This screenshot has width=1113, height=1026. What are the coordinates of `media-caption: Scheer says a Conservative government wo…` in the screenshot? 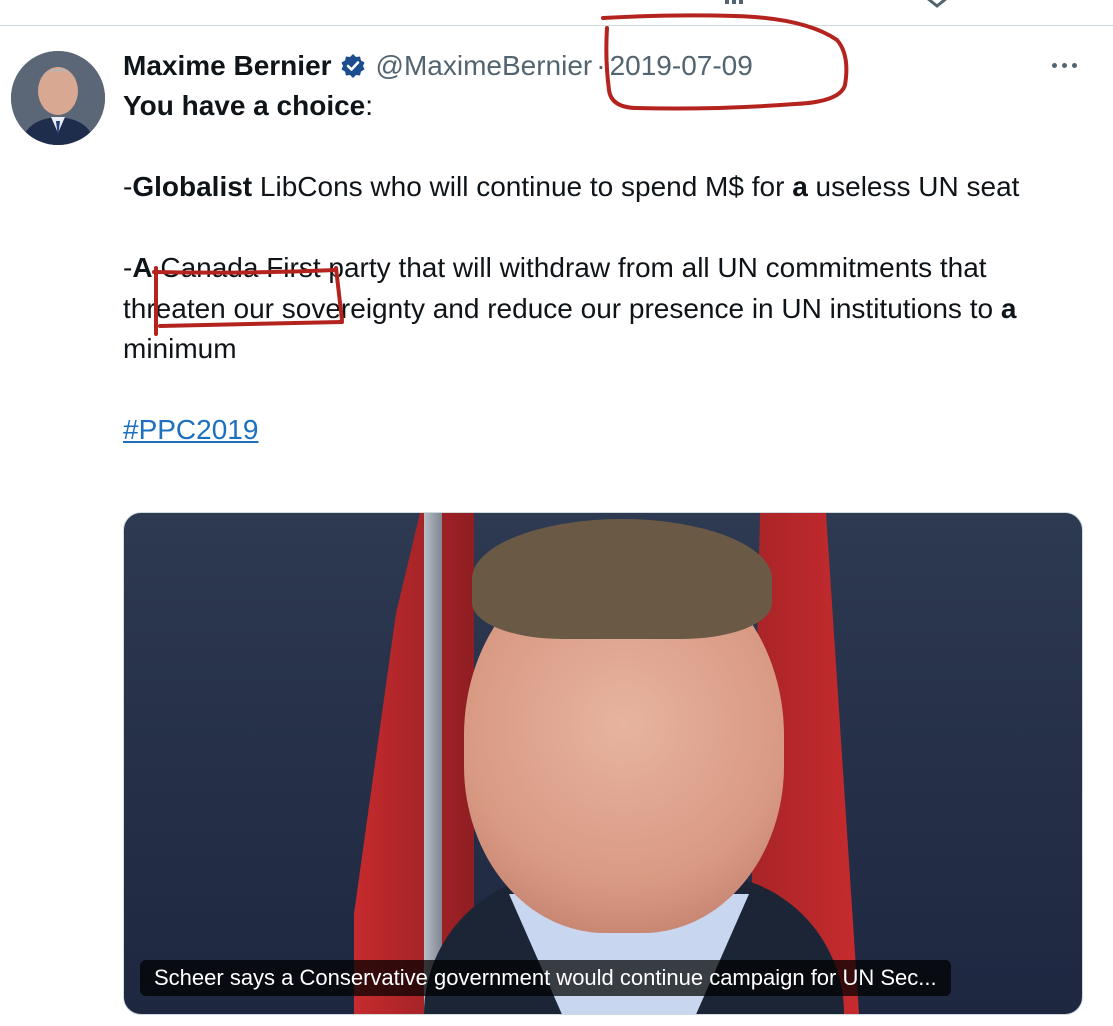 It's located at (545, 978).